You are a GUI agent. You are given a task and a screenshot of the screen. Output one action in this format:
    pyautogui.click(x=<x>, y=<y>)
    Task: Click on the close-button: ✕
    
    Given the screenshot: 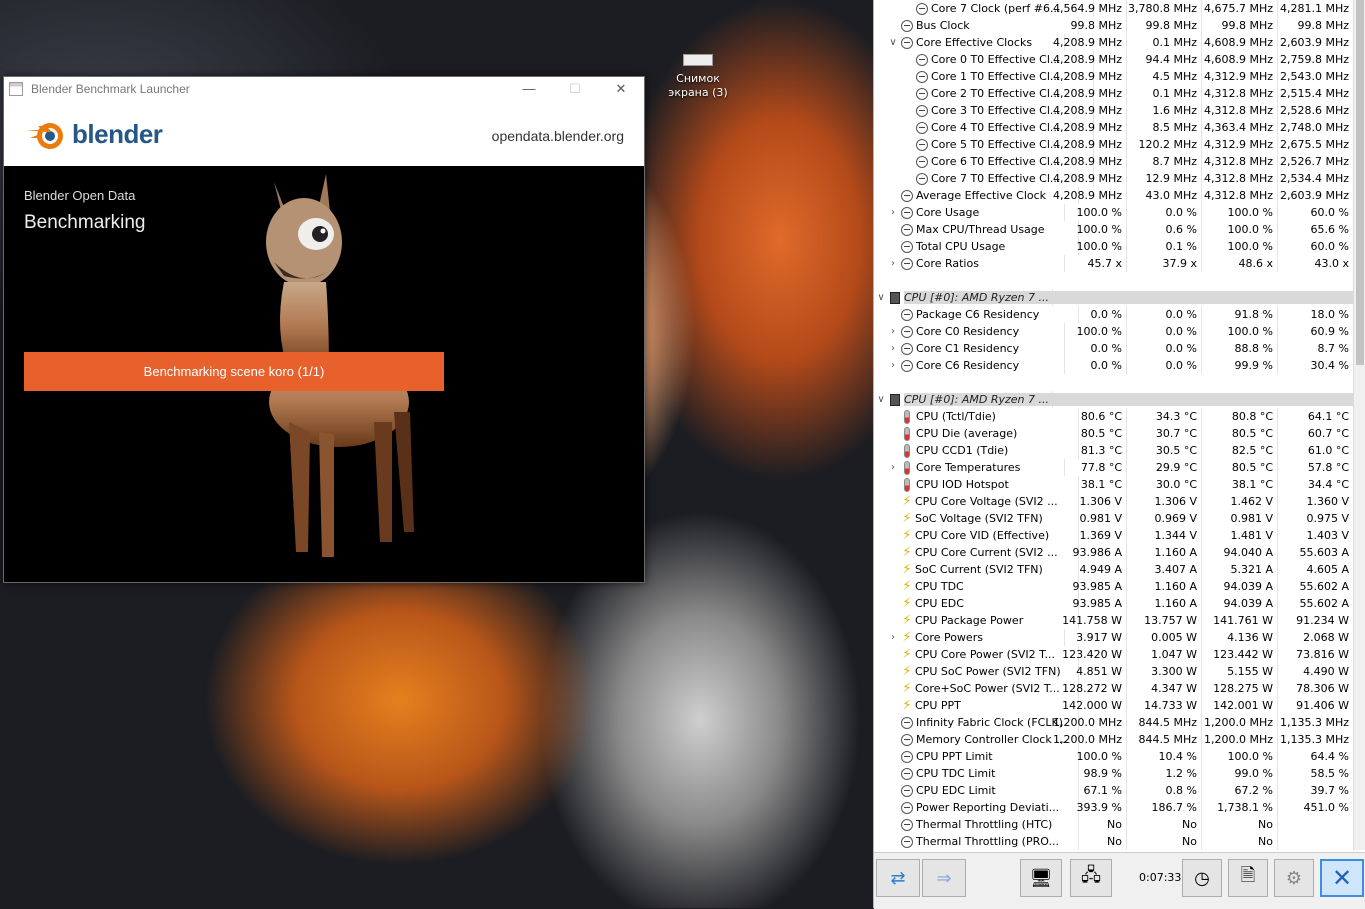 What is the action you would take?
    pyautogui.click(x=621, y=88)
    